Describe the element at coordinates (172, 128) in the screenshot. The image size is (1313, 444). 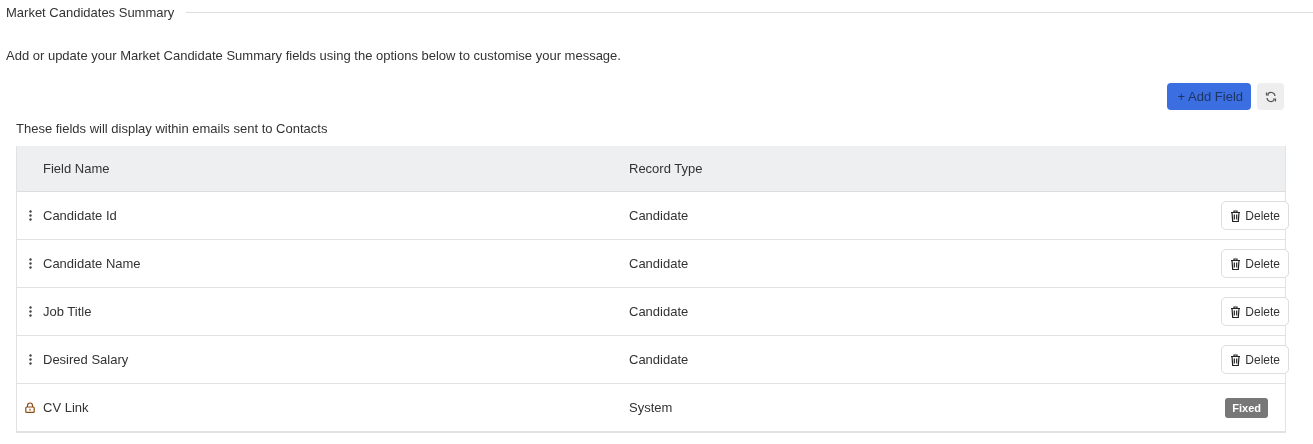
I see `table-caption: These fields will display within emails sent to Contacts` at that location.